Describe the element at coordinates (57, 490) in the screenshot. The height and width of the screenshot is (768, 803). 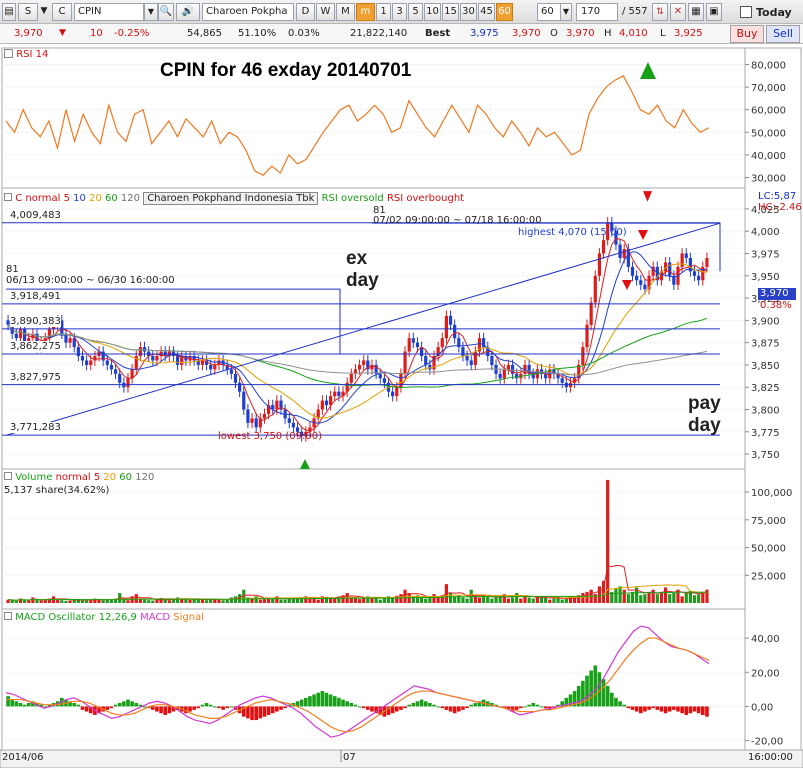
I see `volume-info: 5,137 share(34.62%)` at that location.